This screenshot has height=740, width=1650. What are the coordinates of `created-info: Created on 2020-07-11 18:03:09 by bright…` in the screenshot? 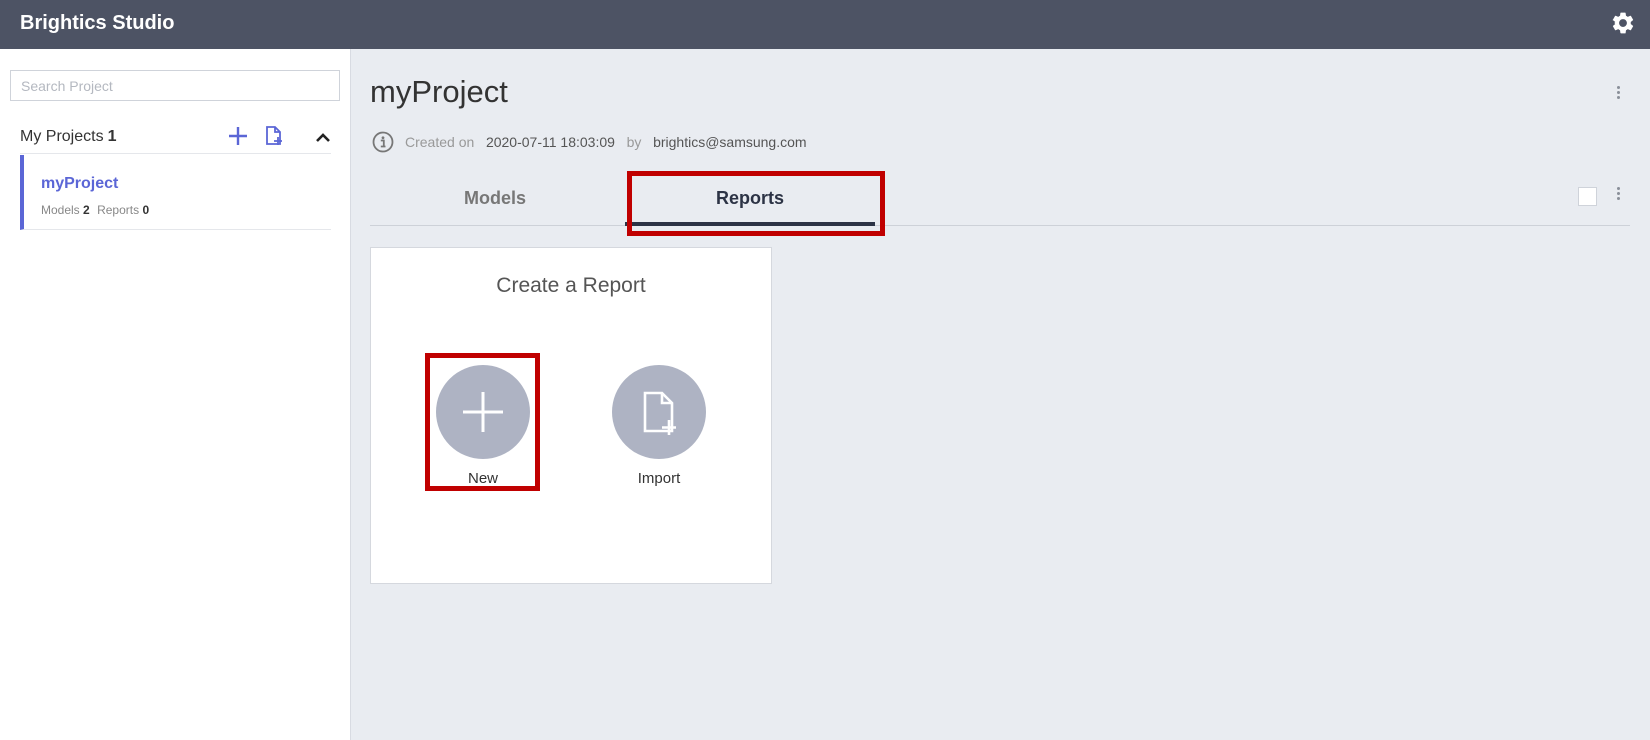 It's located at (606, 142).